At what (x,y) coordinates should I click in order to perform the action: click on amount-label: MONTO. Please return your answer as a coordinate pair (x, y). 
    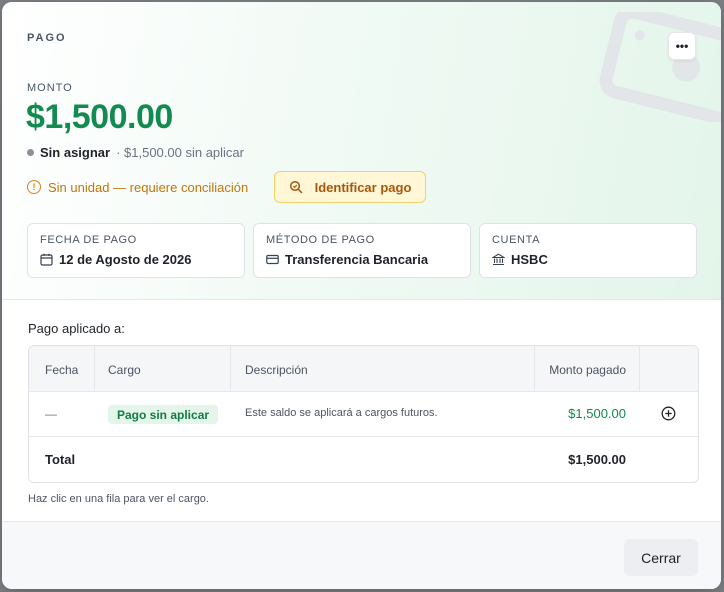
    Looking at the image, I should click on (50, 88).